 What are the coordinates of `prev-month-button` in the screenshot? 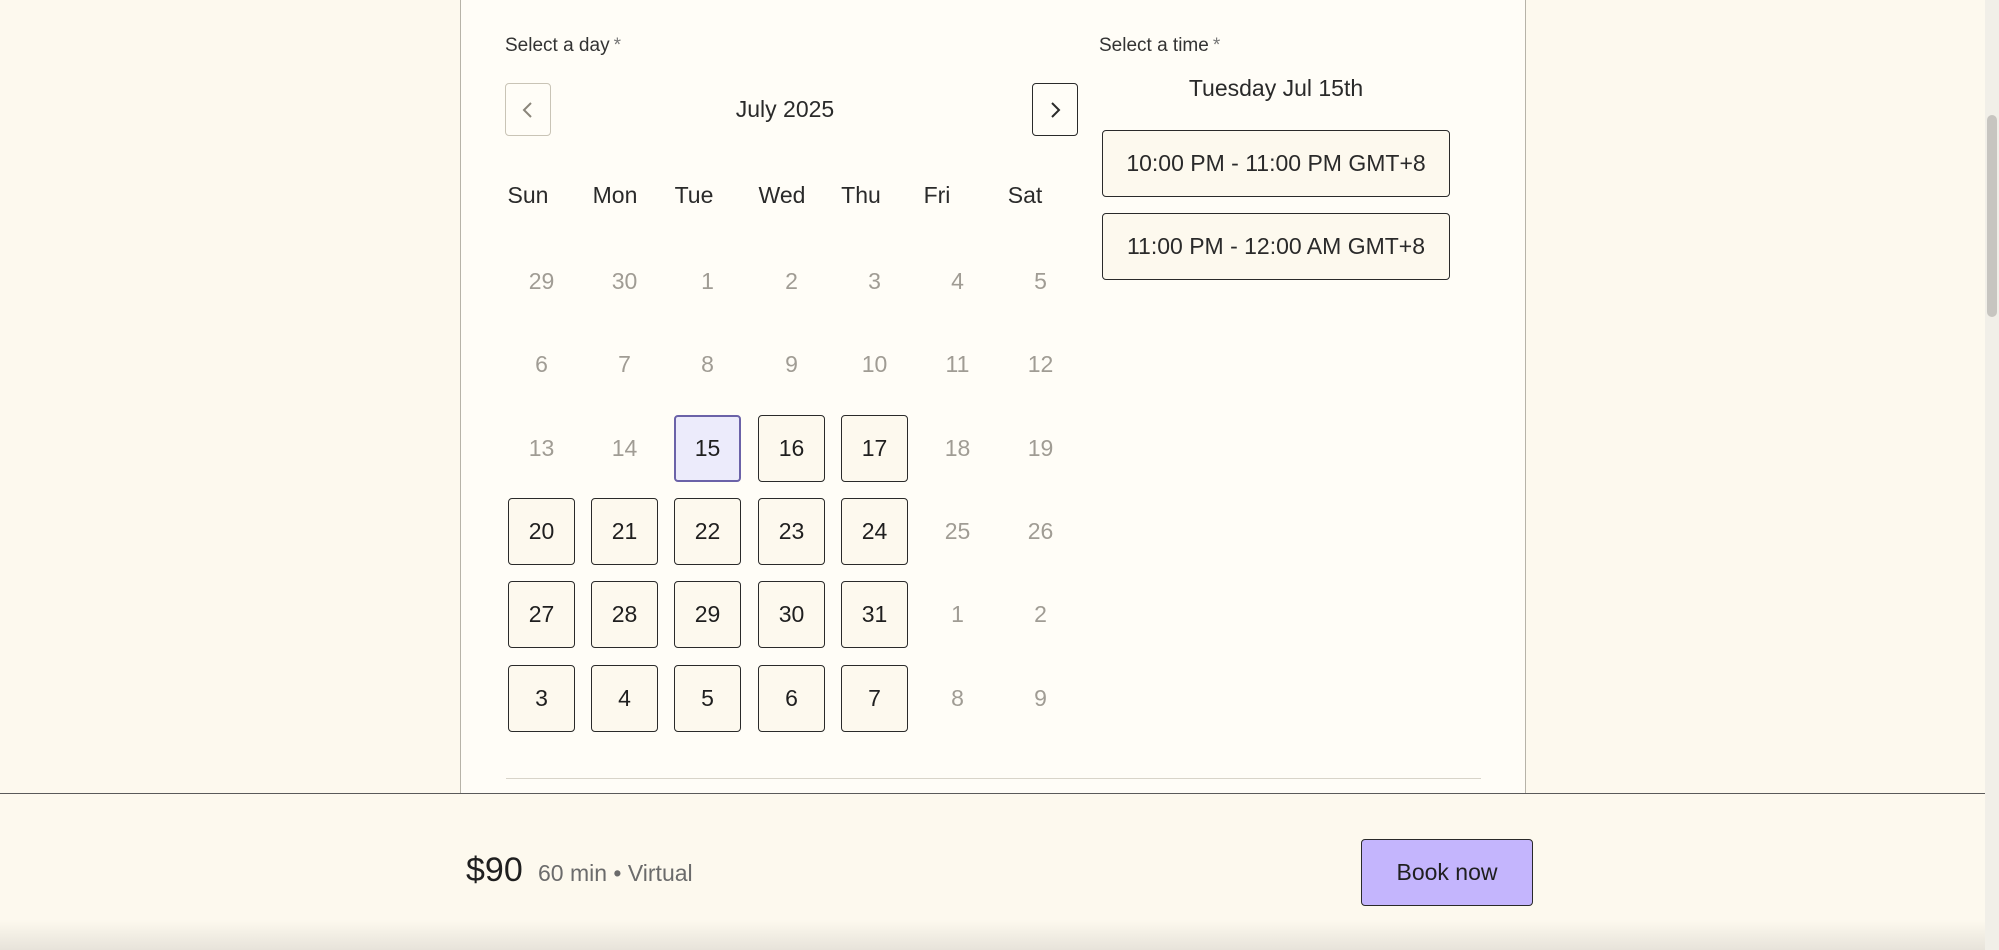 It's located at (528, 109).